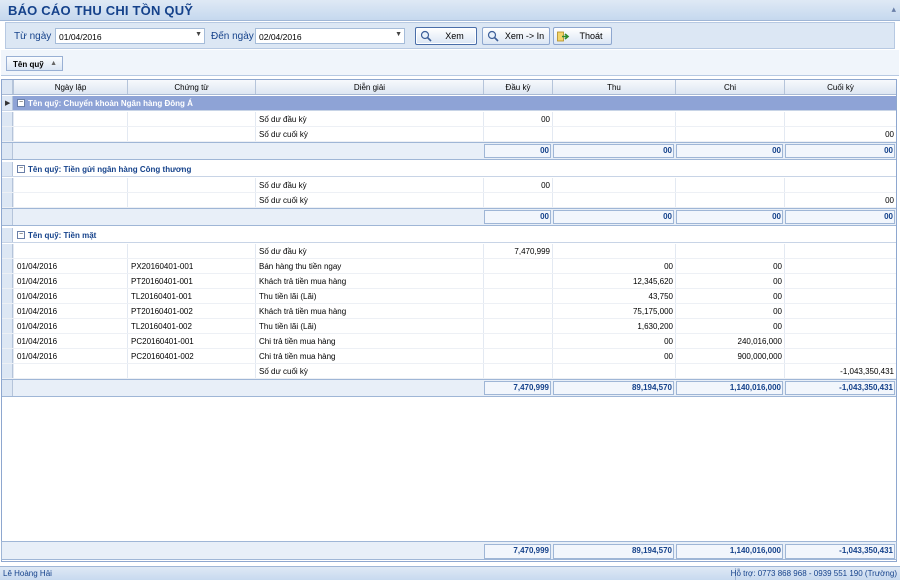  Describe the element at coordinates (760, 356) in the screenshot. I see `cell-out: 900,000,000` at that location.